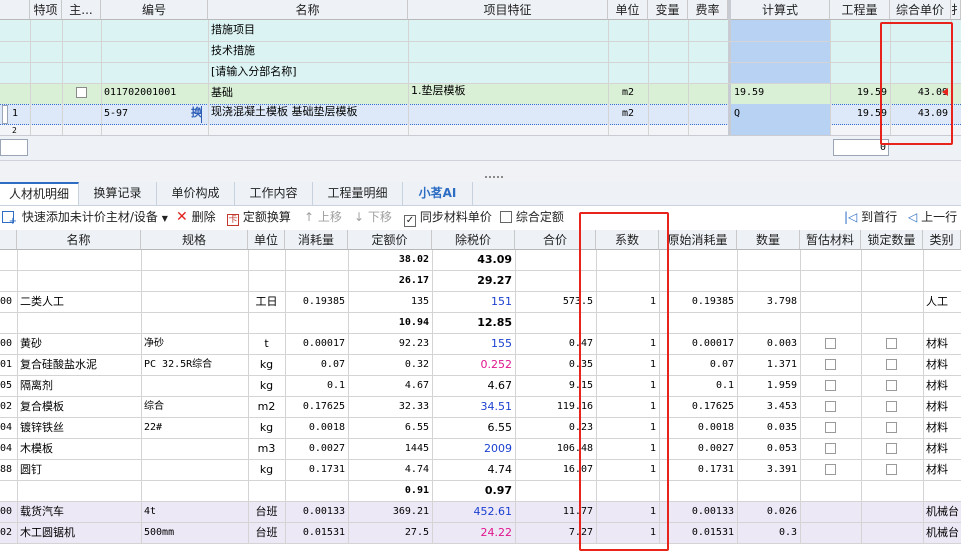 The height and width of the screenshot is (553, 961). What do you see at coordinates (780, 114) in the screenshot?
I see `row-formula: Q` at bounding box center [780, 114].